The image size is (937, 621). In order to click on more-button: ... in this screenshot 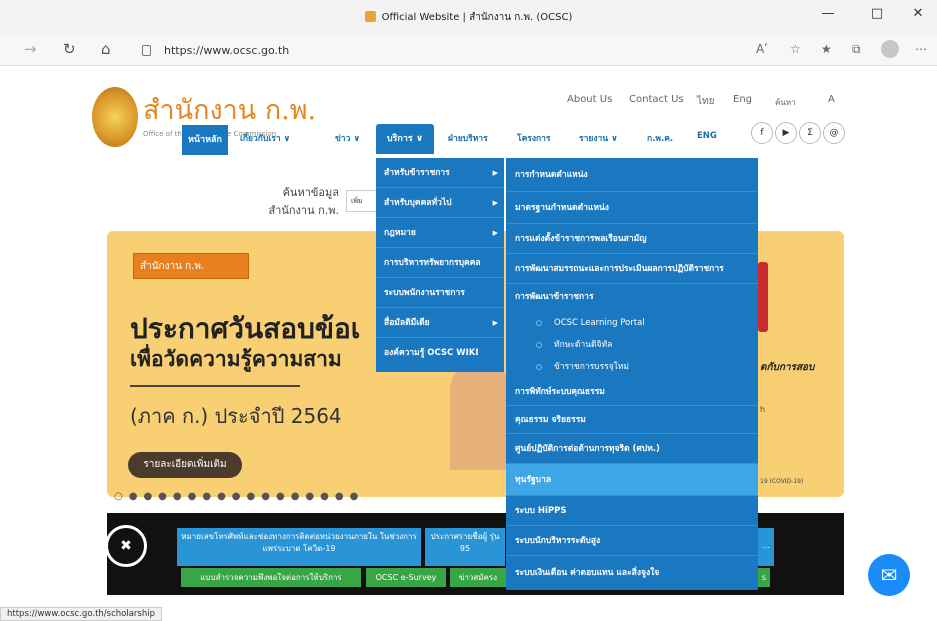, I will do `click(766, 547)`.